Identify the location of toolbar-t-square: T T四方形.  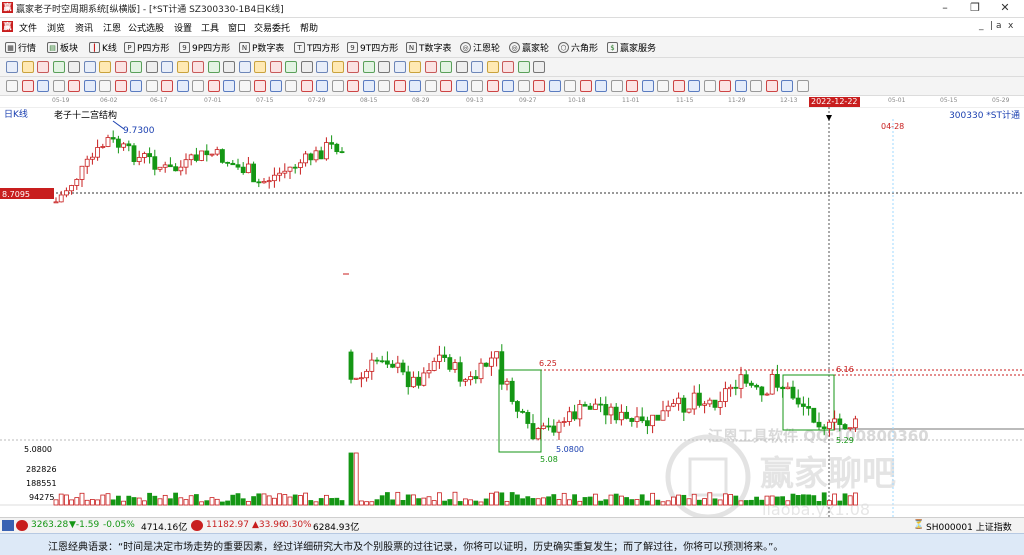
(317, 47).